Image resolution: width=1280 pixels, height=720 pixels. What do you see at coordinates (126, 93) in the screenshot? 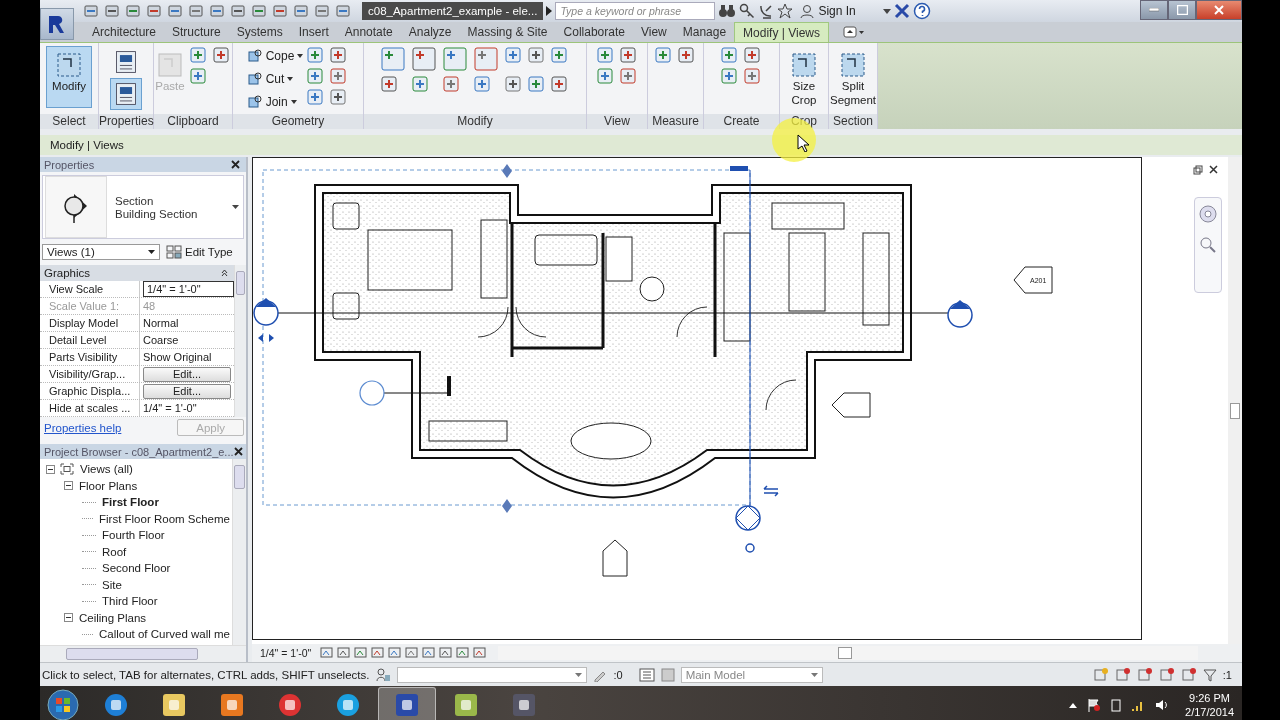
I see `properties-icon` at bounding box center [126, 93].